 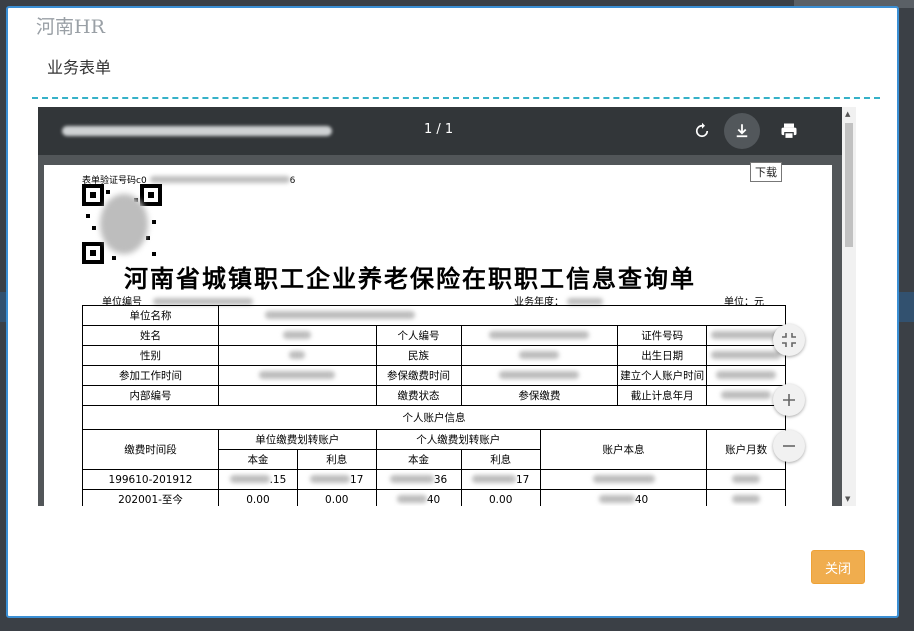 I want to click on table-row: 单位名称, so click(x=434, y=315).